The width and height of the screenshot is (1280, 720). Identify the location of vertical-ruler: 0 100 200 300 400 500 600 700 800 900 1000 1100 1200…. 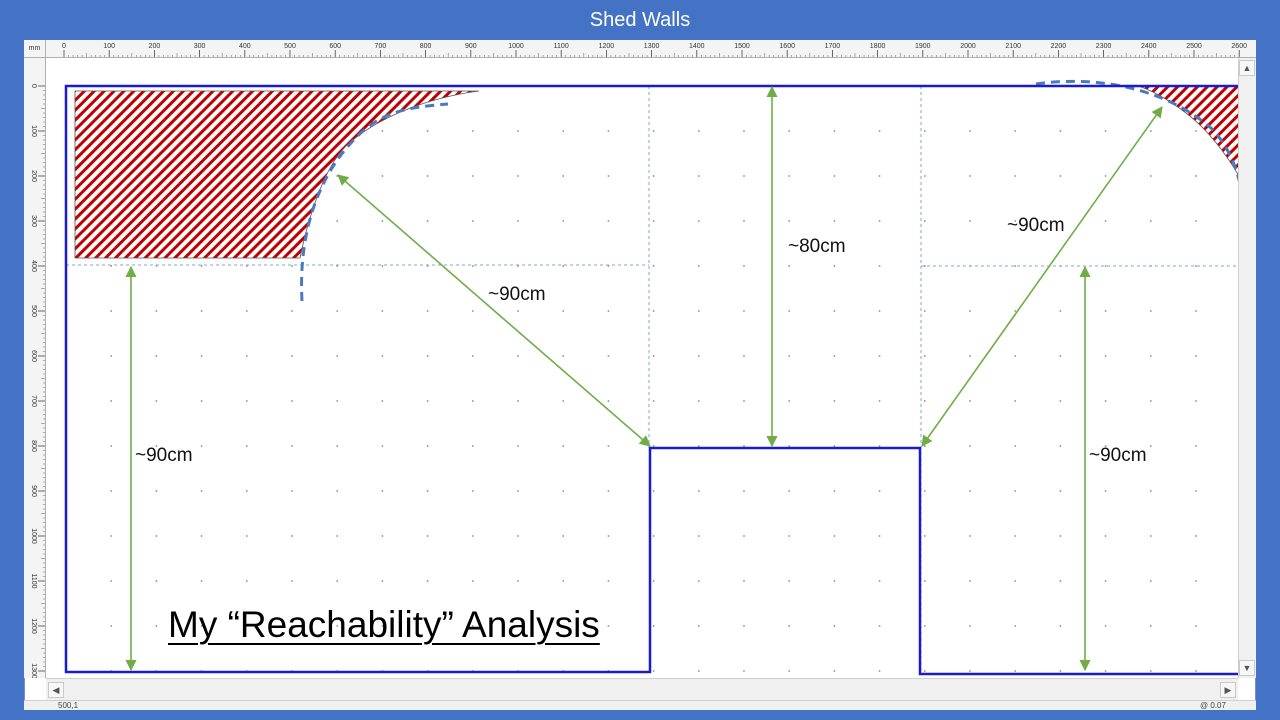
(35, 368).